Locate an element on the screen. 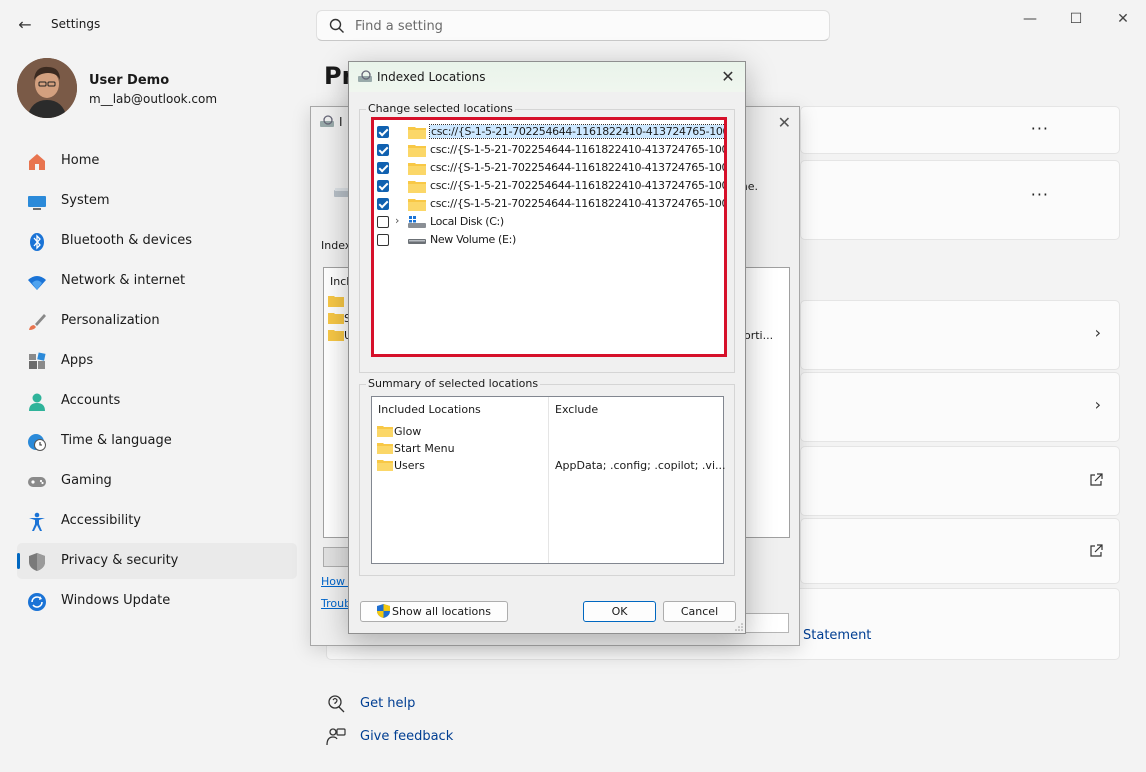  bluetooth-icon is located at coordinates (37, 242).